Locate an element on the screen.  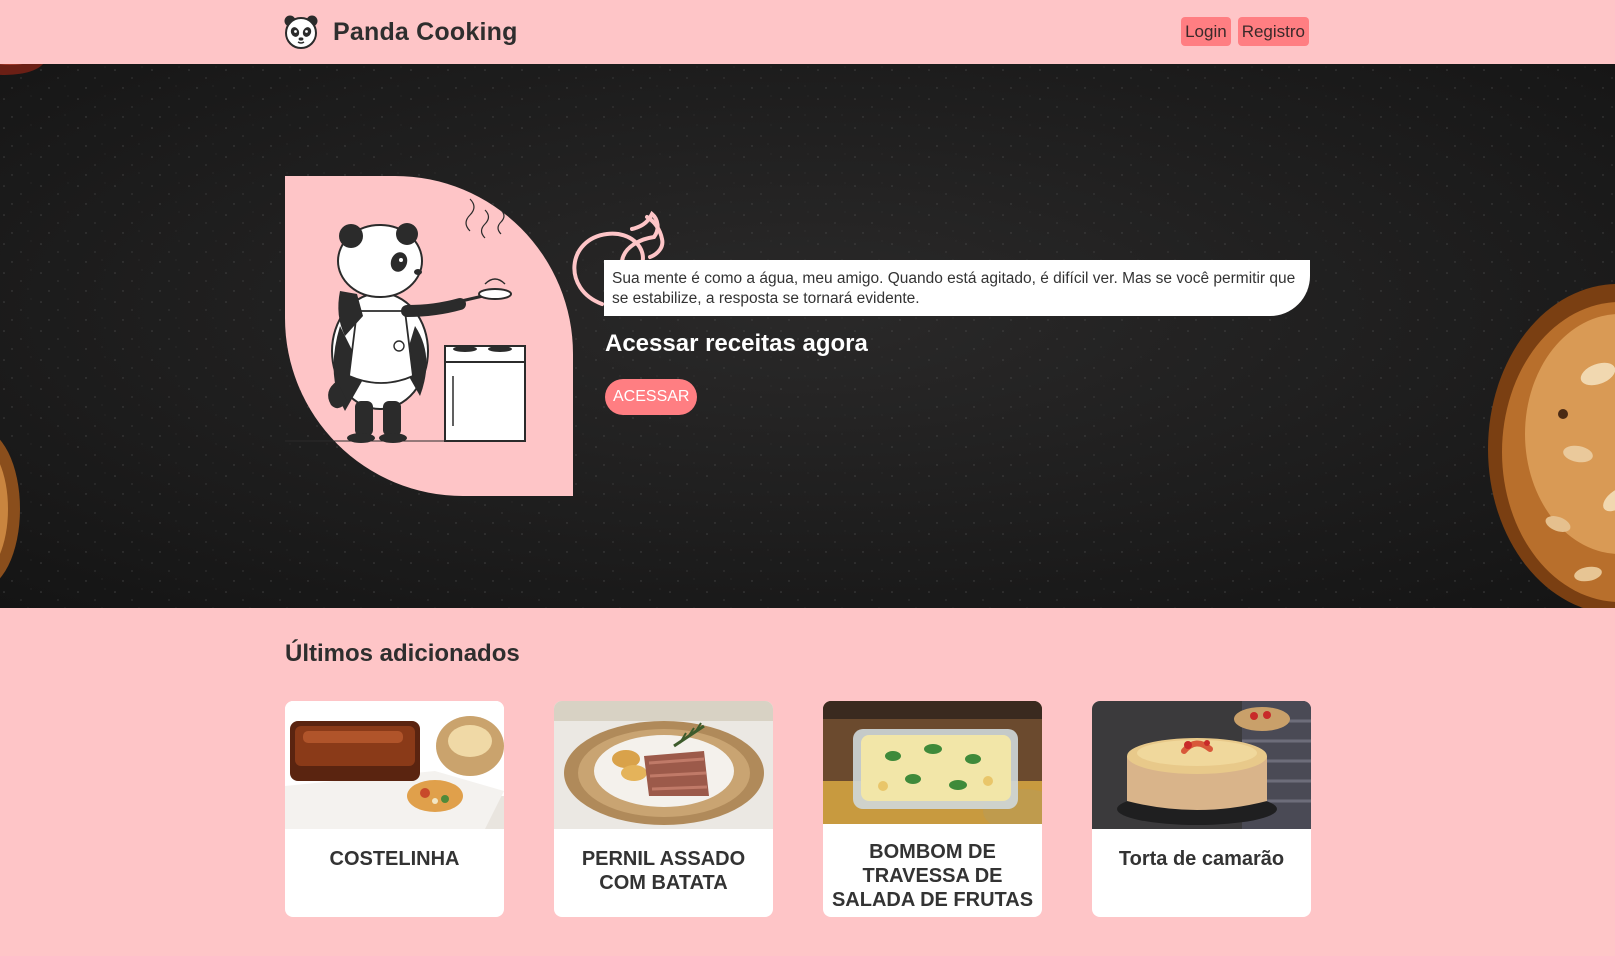
register-button: Registro is located at coordinates (1273, 31).